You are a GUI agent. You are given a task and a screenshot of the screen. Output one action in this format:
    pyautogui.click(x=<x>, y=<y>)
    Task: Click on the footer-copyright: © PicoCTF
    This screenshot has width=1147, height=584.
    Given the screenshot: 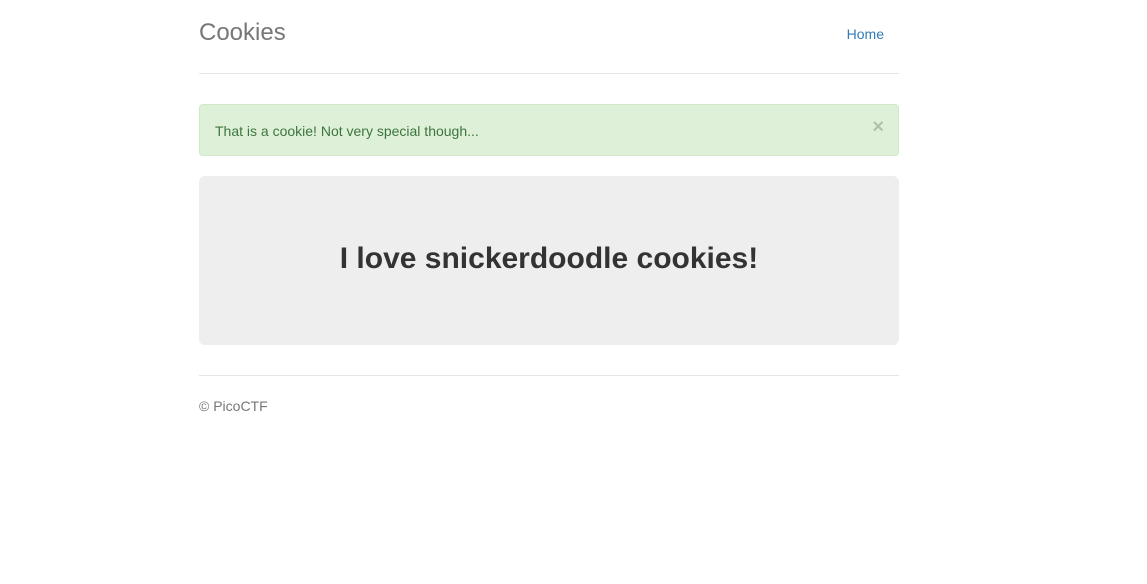 What is the action you would take?
    pyautogui.click(x=233, y=406)
    